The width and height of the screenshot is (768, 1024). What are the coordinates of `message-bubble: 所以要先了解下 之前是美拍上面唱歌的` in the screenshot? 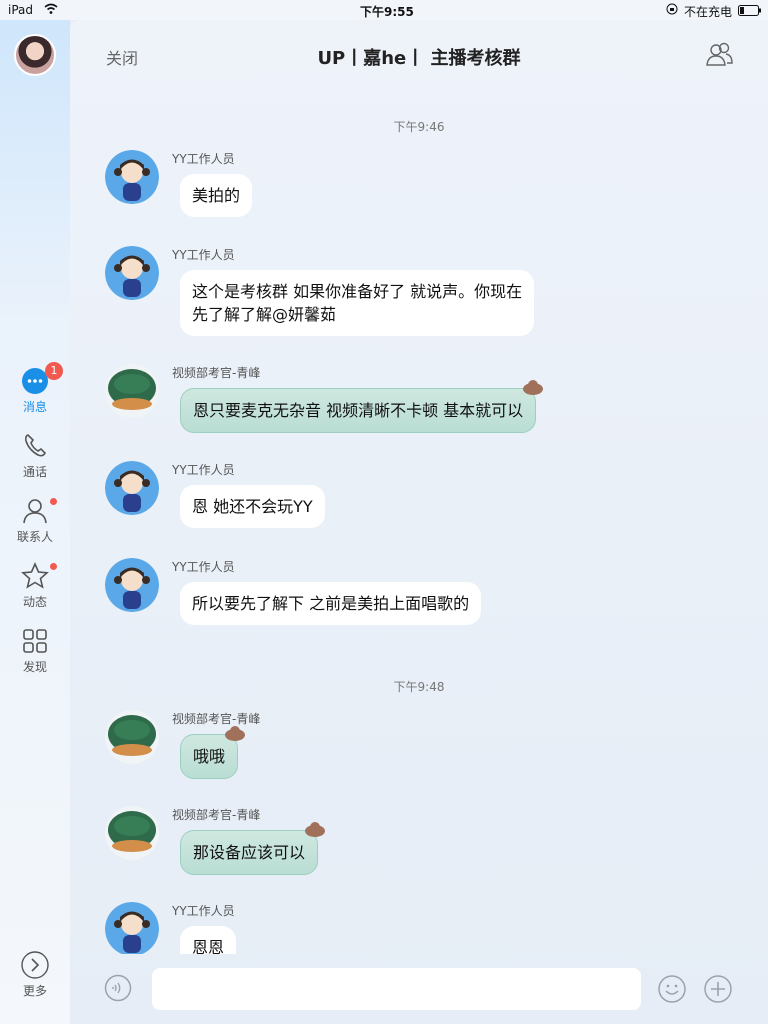 It's located at (331, 603).